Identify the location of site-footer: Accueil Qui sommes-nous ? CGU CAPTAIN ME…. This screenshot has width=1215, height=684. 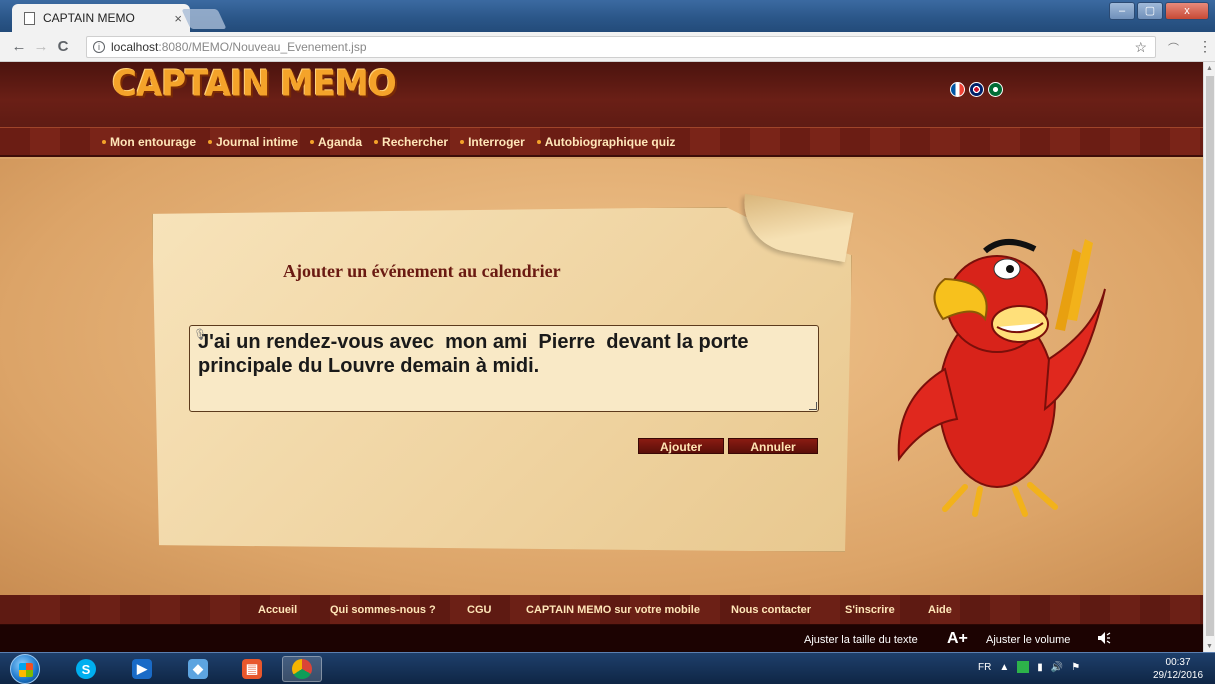
(601, 623).